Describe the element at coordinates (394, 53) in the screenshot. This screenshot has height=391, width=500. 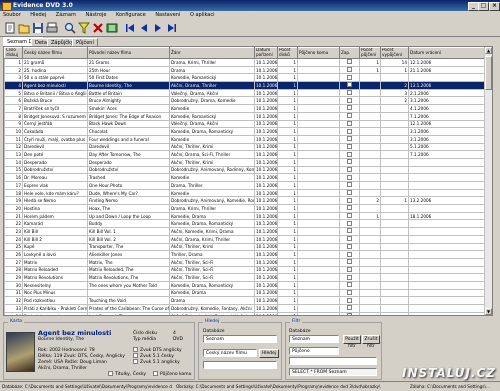
I see `column-header: Počet vypůjčení` at that location.